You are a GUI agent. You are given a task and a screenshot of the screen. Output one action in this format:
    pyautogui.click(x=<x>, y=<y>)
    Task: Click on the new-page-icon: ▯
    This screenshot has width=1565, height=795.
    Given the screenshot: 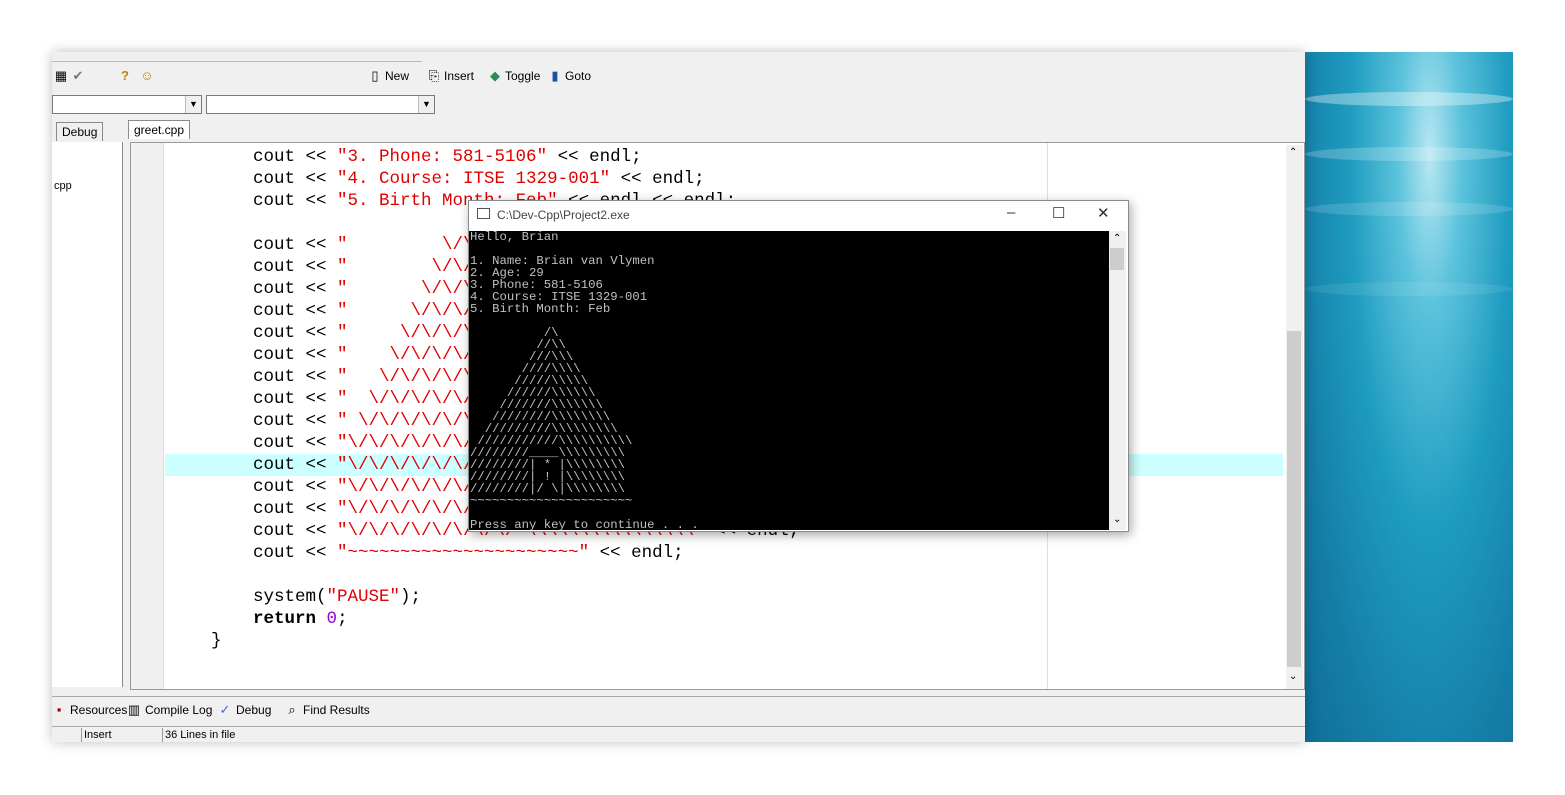 What is the action you would take?
    pyautogui.click(x=375, y=75)
    